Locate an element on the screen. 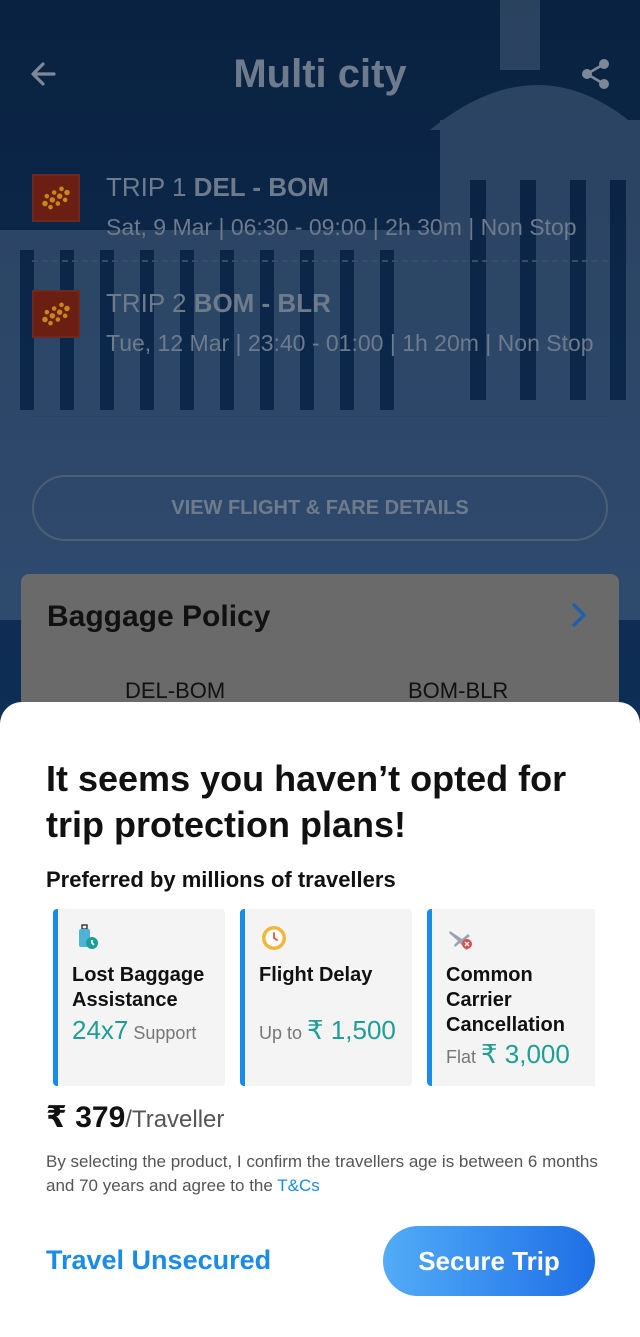 This screenshot has height=1337, width=640. plane-cancel-icon is located at coordinates (460, 940).